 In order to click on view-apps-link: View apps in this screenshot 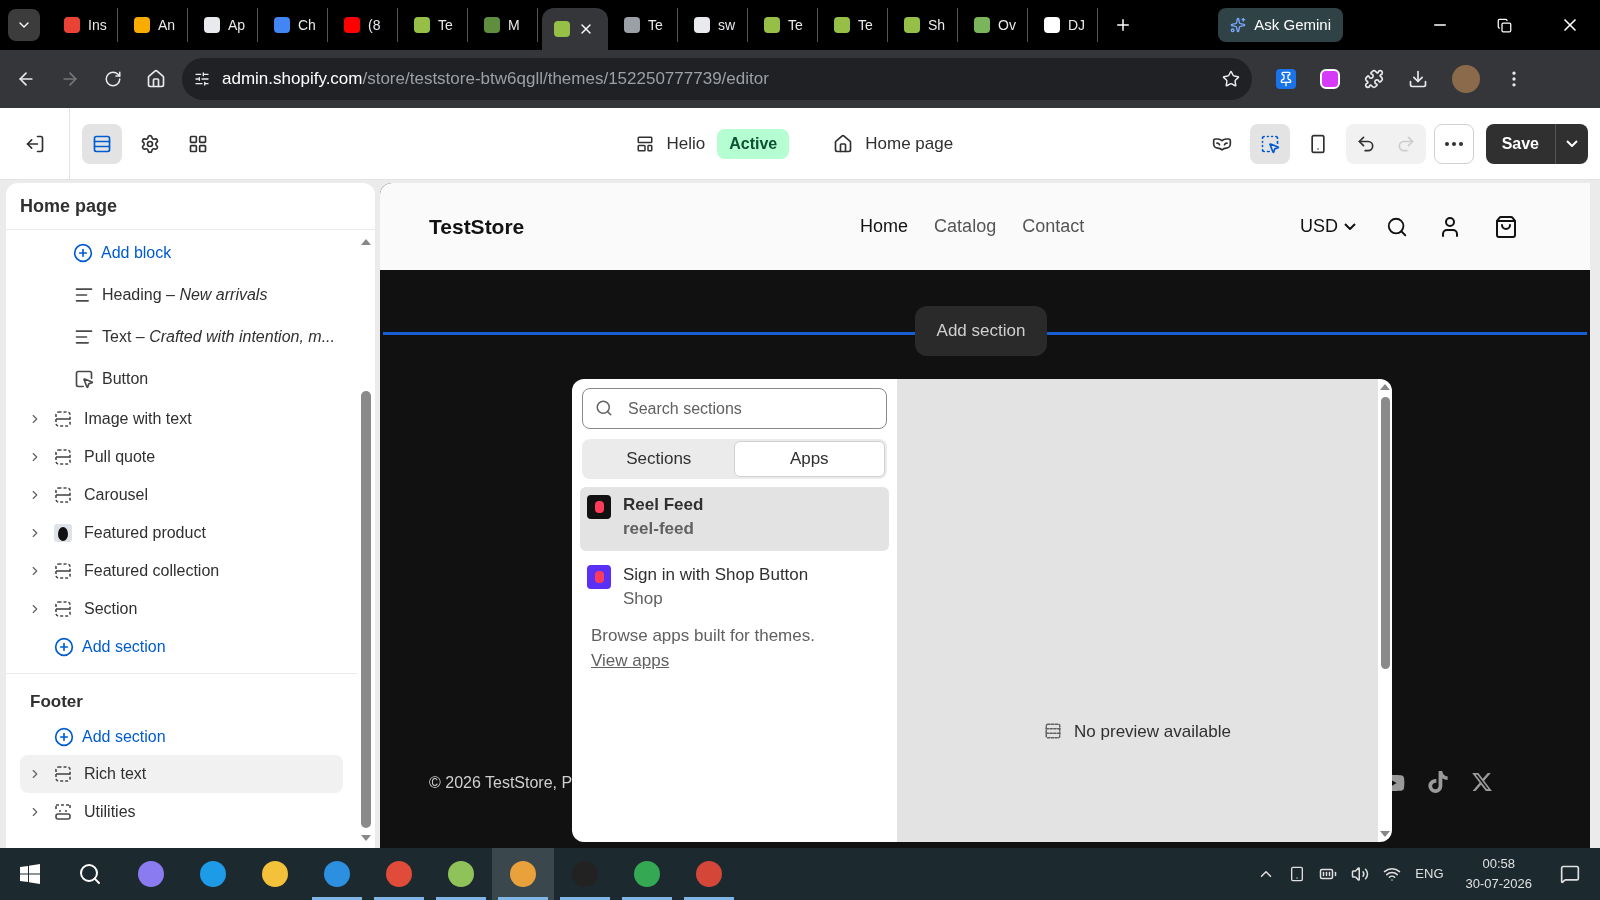, I will do `click(630, 660)`.